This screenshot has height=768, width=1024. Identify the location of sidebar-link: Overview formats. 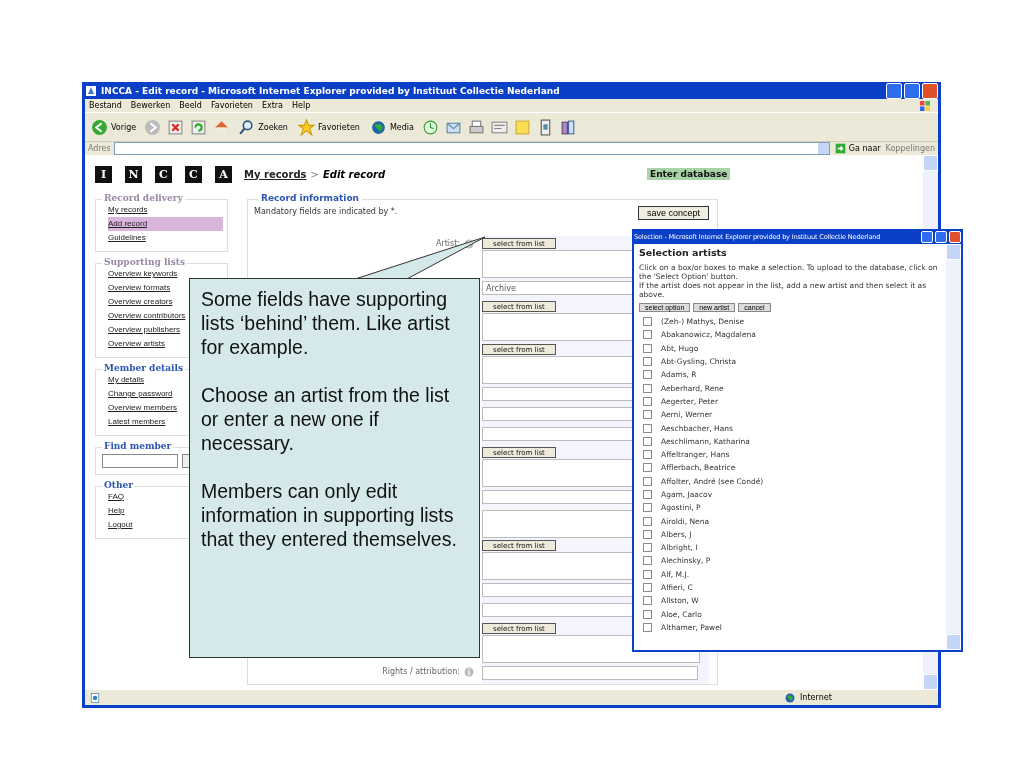
(139, 288).